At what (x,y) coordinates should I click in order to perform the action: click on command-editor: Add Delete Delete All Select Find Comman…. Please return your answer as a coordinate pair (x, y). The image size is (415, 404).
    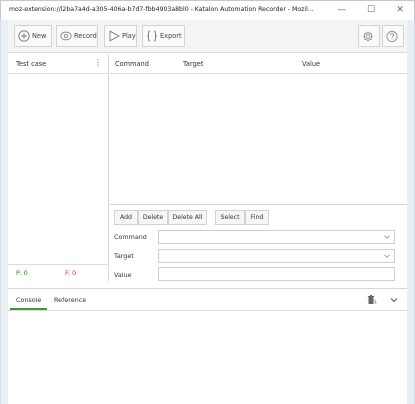
    Looking at the image, I should click on (258, 242).